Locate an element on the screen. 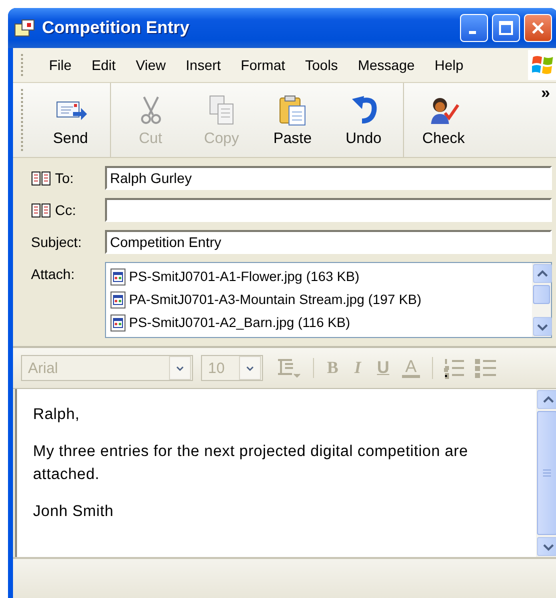  menu-item: Tools is located at coordinates (321, 65).